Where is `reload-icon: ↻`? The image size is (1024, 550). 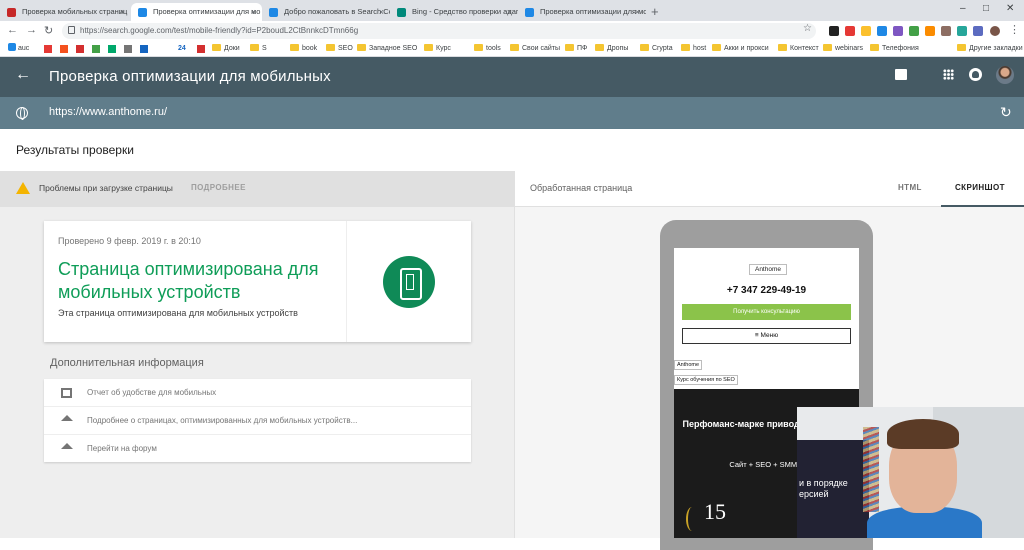 reload-icon: ↻ is located at coordinates (48, 30).